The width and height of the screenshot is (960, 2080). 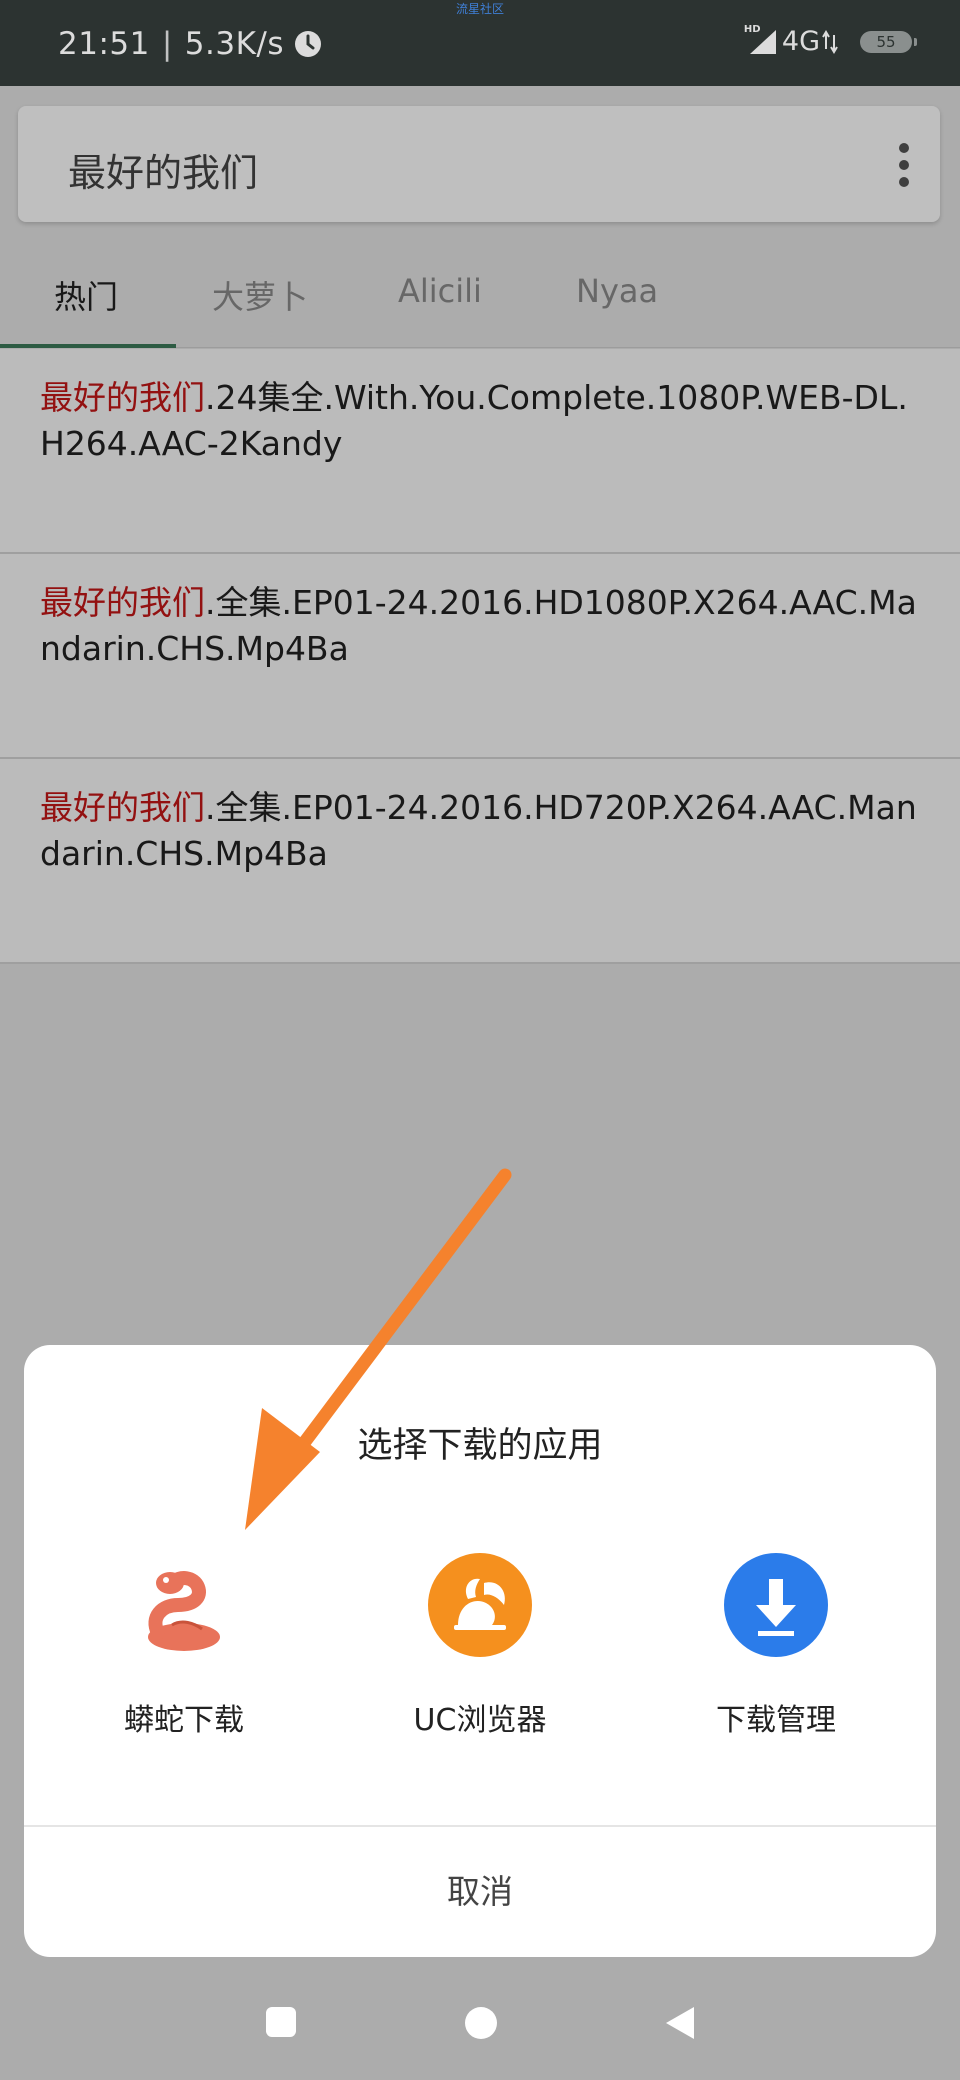 I want to click on back-icon, so click(x=680, y=2025).